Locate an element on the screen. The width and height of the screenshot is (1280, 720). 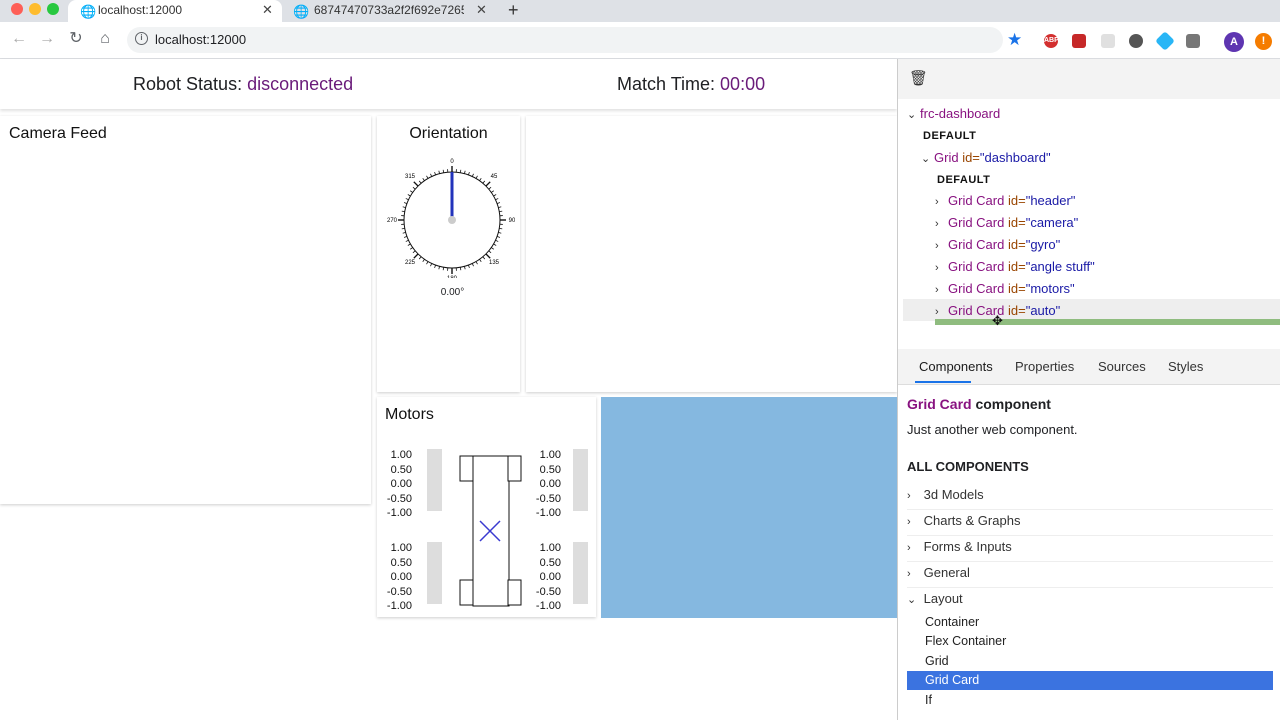
tab-title: 68747470733a2f2f692e72656 is located at coordinates (389, 10).